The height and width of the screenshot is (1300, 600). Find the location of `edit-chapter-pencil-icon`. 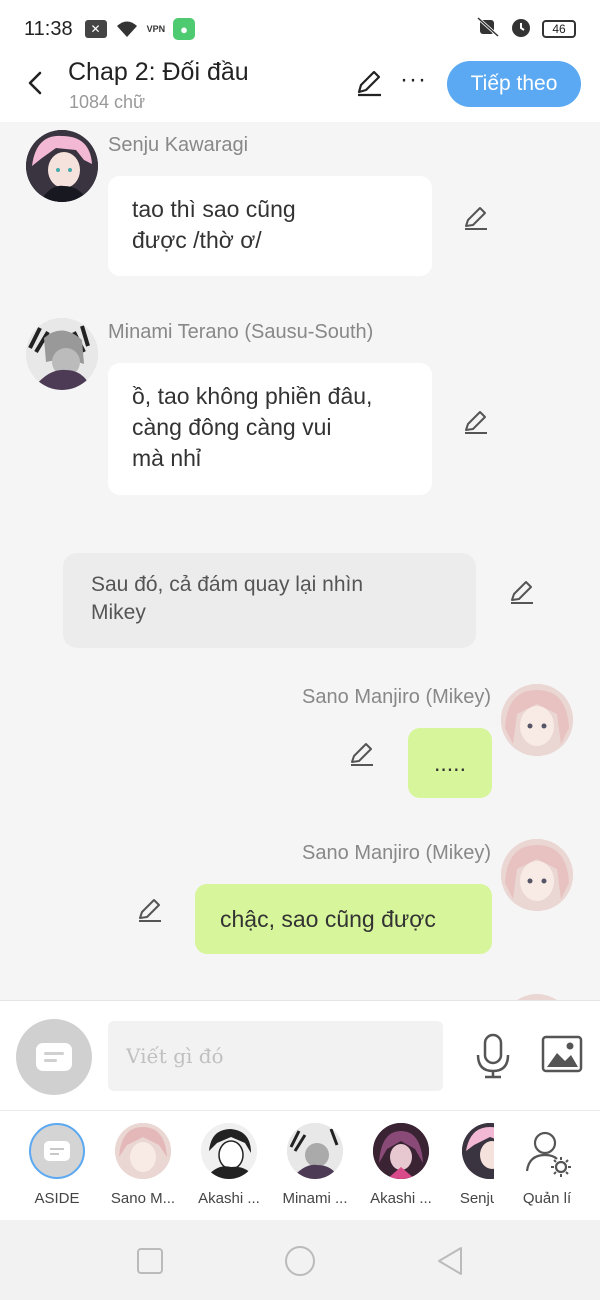

edit-chapter-pencil-icon is located at coordinates (369, 83).